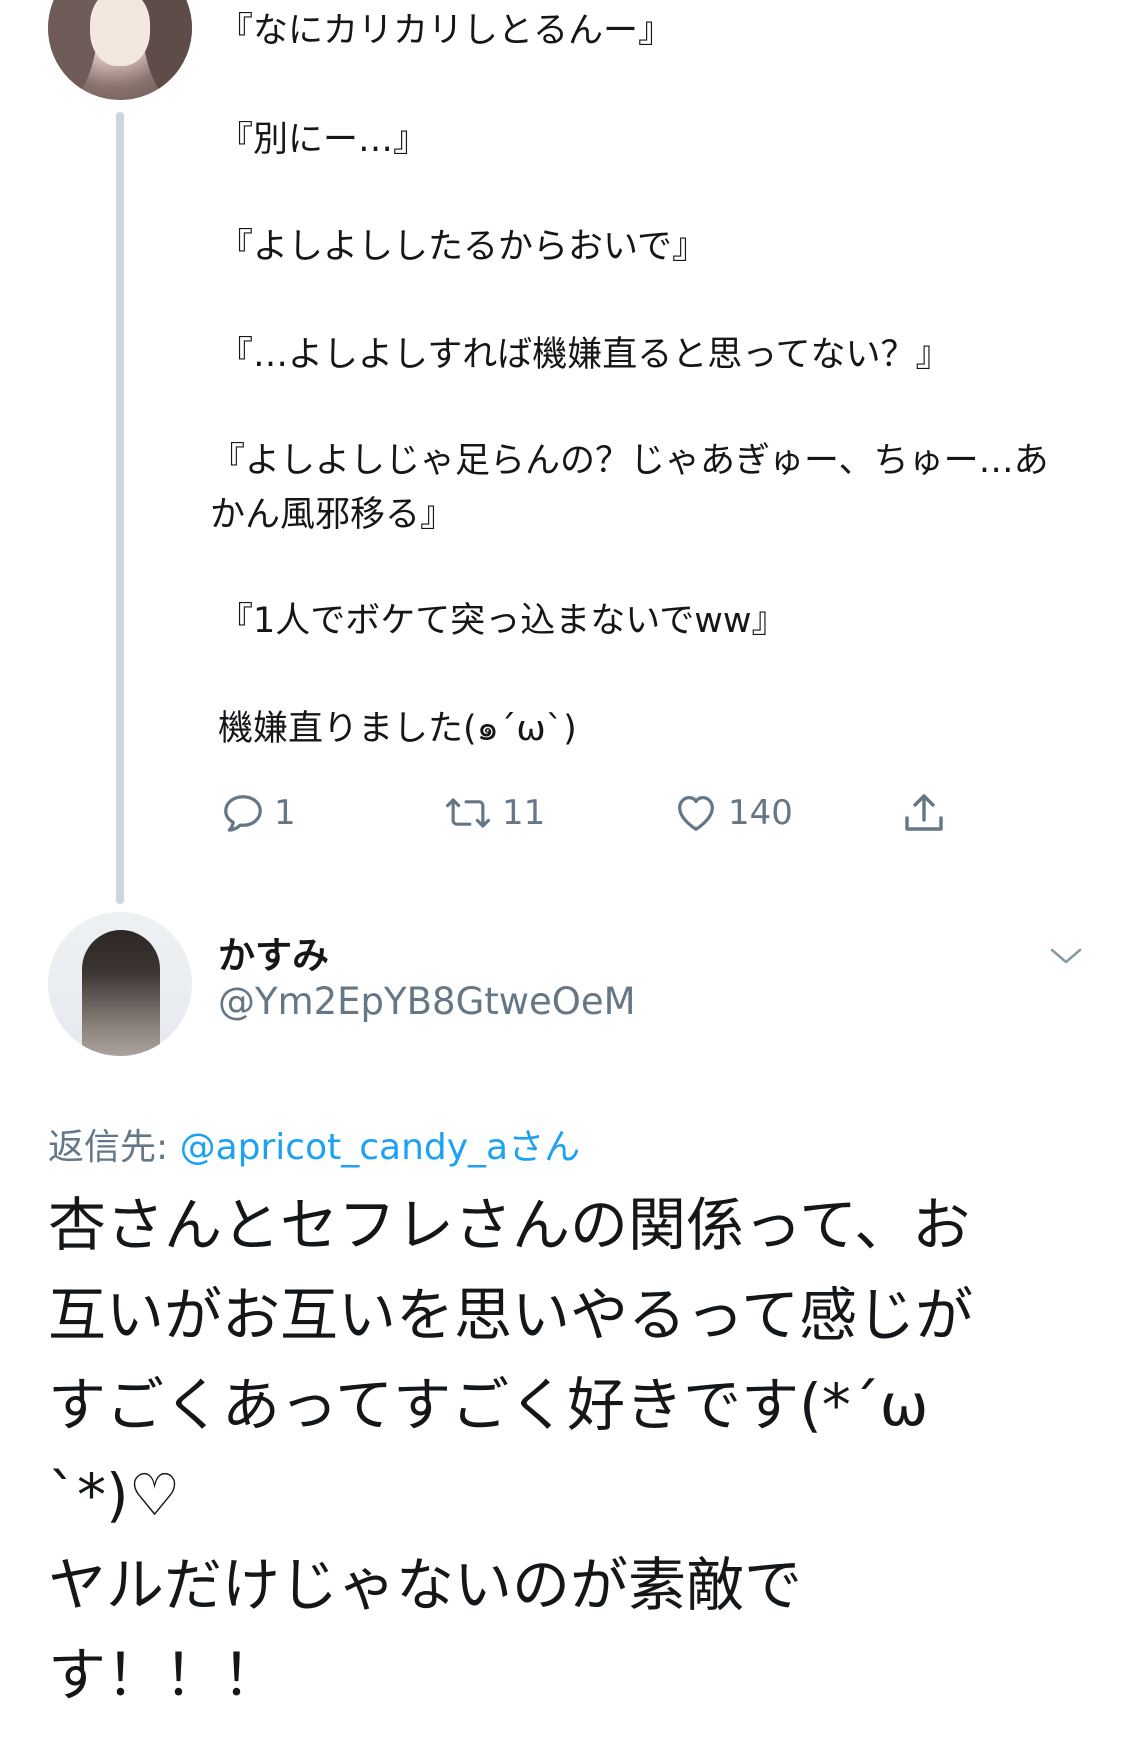 The width and height of the screenshot is (1125, 1759). Describe the element at coordinates (562, 820) in the screenshot. I see `tweet-actions: 1 11 140` at that location.